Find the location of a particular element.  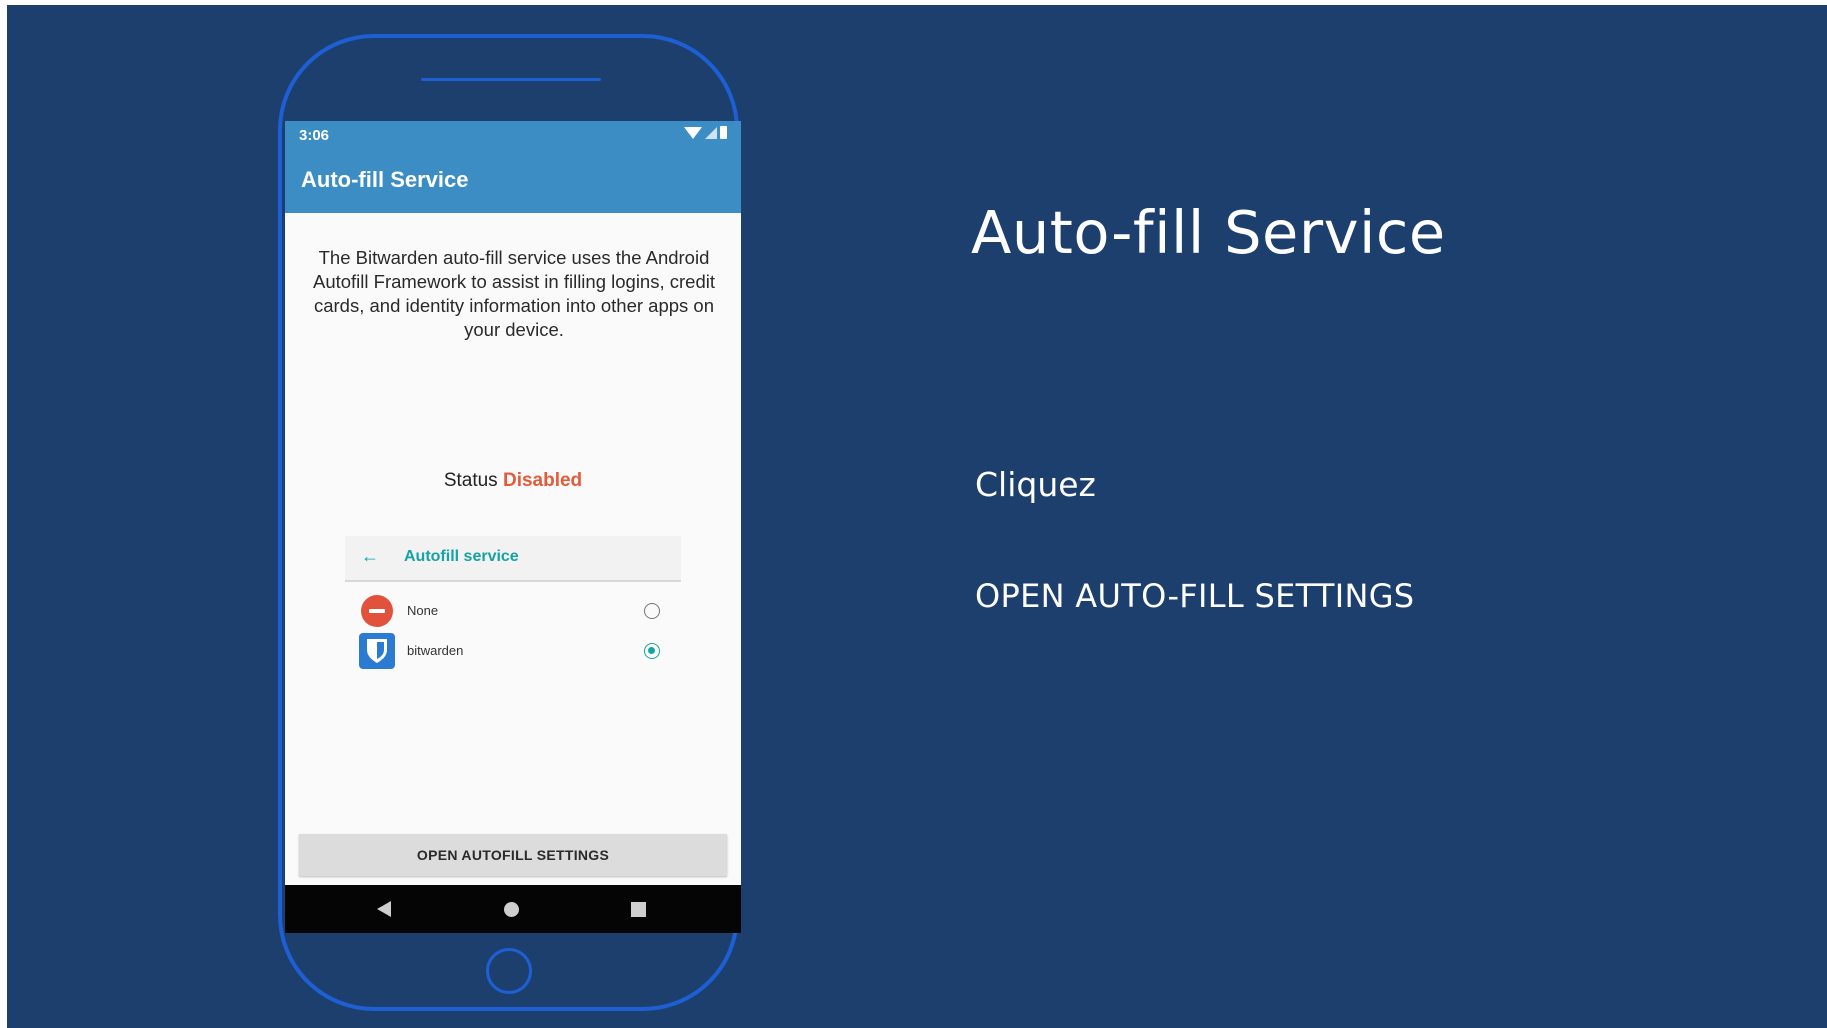

instruction-verb: Cliquez is located at coordinates (1035, 484).